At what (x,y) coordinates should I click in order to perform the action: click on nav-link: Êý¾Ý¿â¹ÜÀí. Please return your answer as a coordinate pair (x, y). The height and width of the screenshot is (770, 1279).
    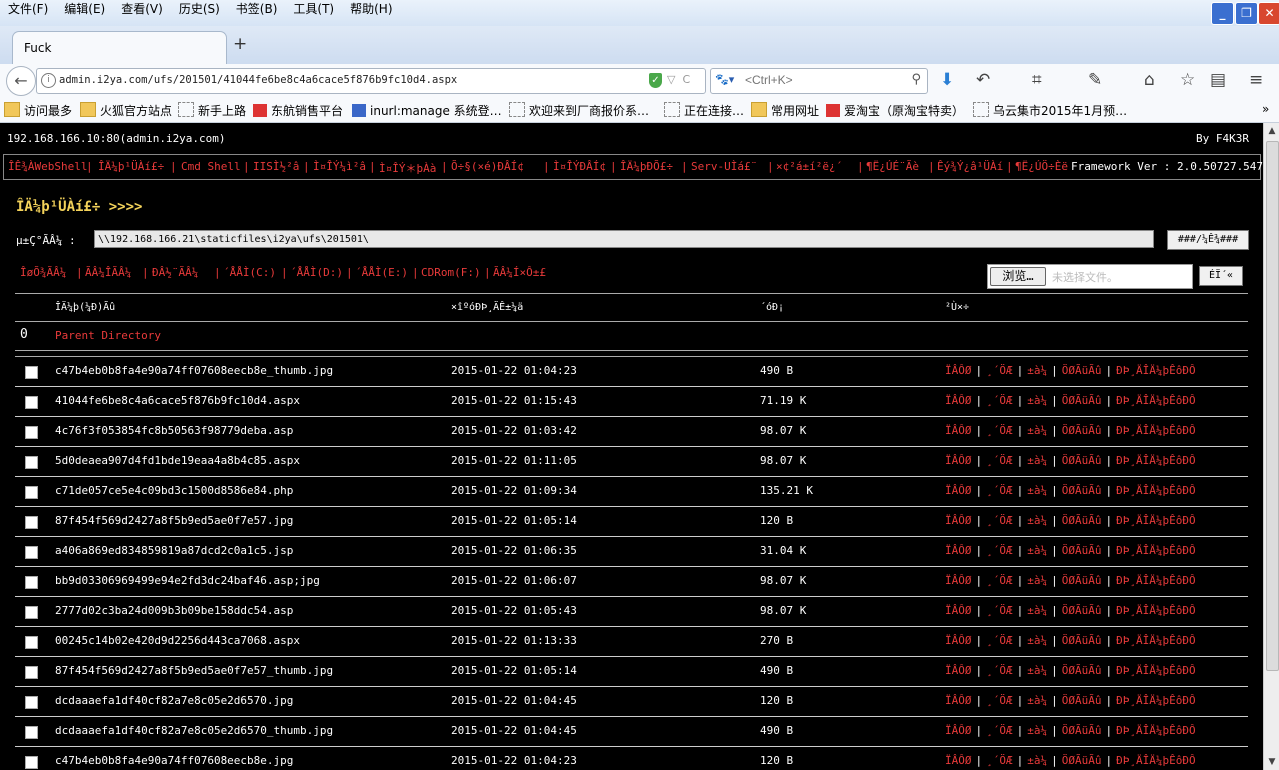
    Looking at the image, I should click on (970, 166).